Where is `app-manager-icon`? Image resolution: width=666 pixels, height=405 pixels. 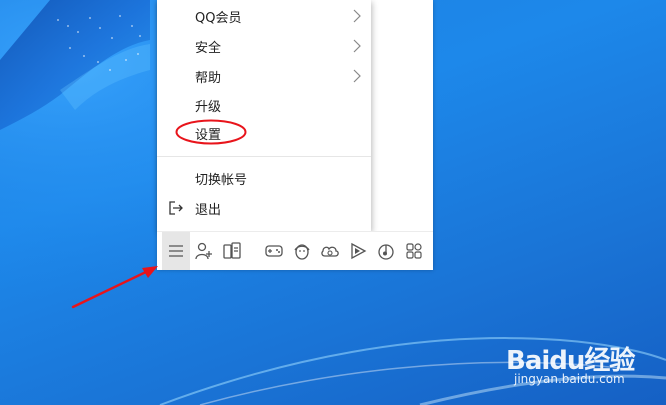 app-manager-icon is located at coordinates (232, 250).